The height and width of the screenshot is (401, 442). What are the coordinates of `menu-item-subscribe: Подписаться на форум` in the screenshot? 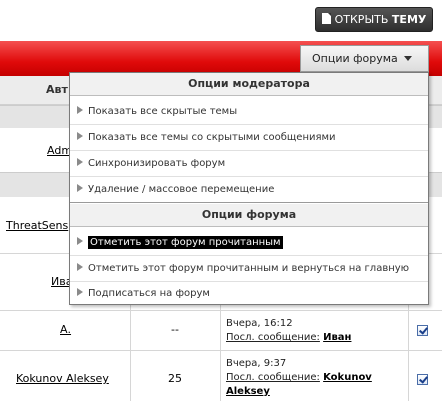 It's located at (249, 293).